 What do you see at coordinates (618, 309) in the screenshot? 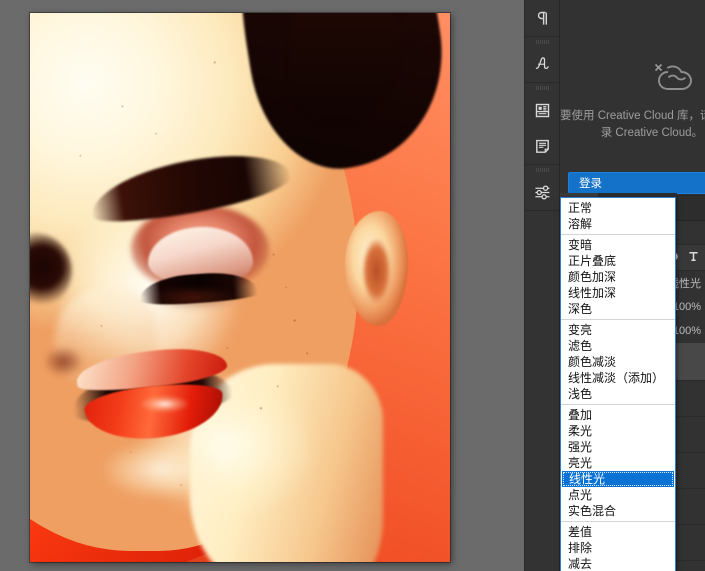
I see `blend-mode-option: 深色` at bounding box center [618, 309].